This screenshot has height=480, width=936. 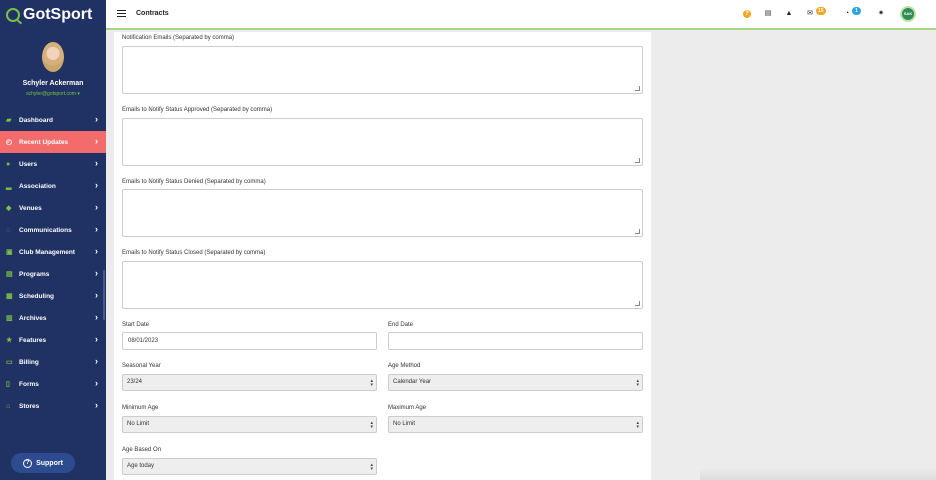 What do you see at coordinates (53, 384) in the screenshot?
I see `sidebar-item-forms: ▯ Forms ›` at bounding box center [53, 384].